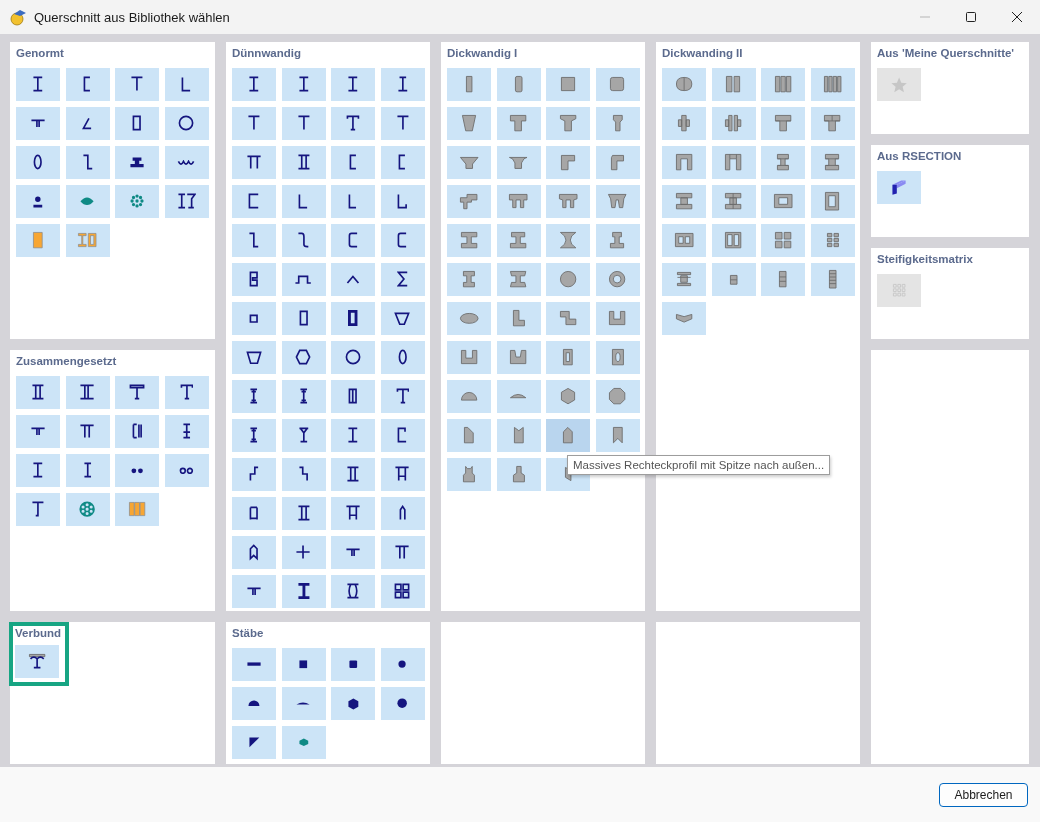 The image size is (1040, 822). Describe the element at coordinates (920, 156) in the screenshot. I see `panel-title: Aus RSECTION` at that location.